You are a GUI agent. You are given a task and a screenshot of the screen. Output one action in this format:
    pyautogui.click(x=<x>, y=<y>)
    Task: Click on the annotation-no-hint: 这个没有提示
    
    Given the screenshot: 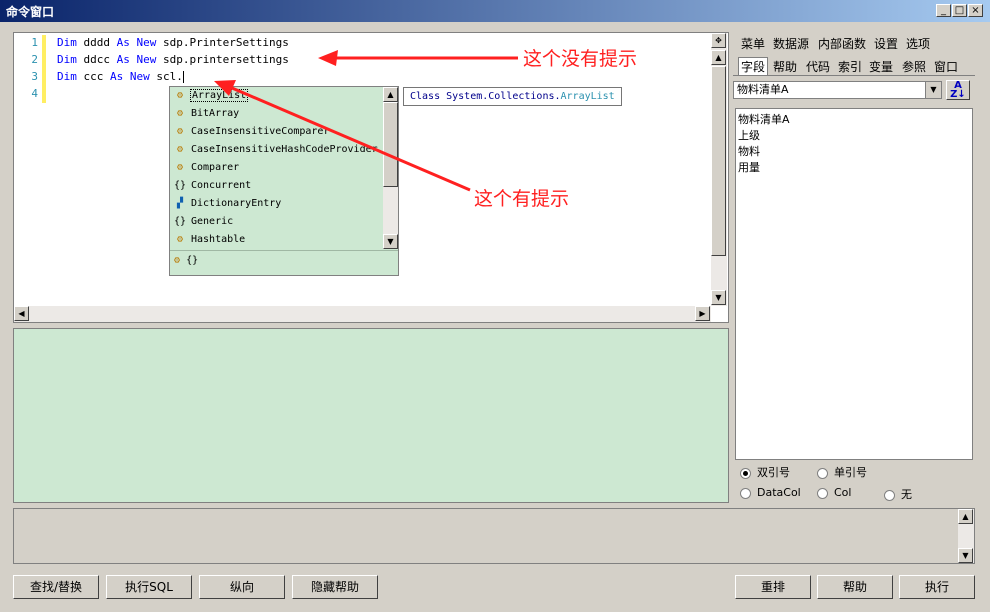 What is the action you would take?
    pyautogui.click(x=580, y=59)
    